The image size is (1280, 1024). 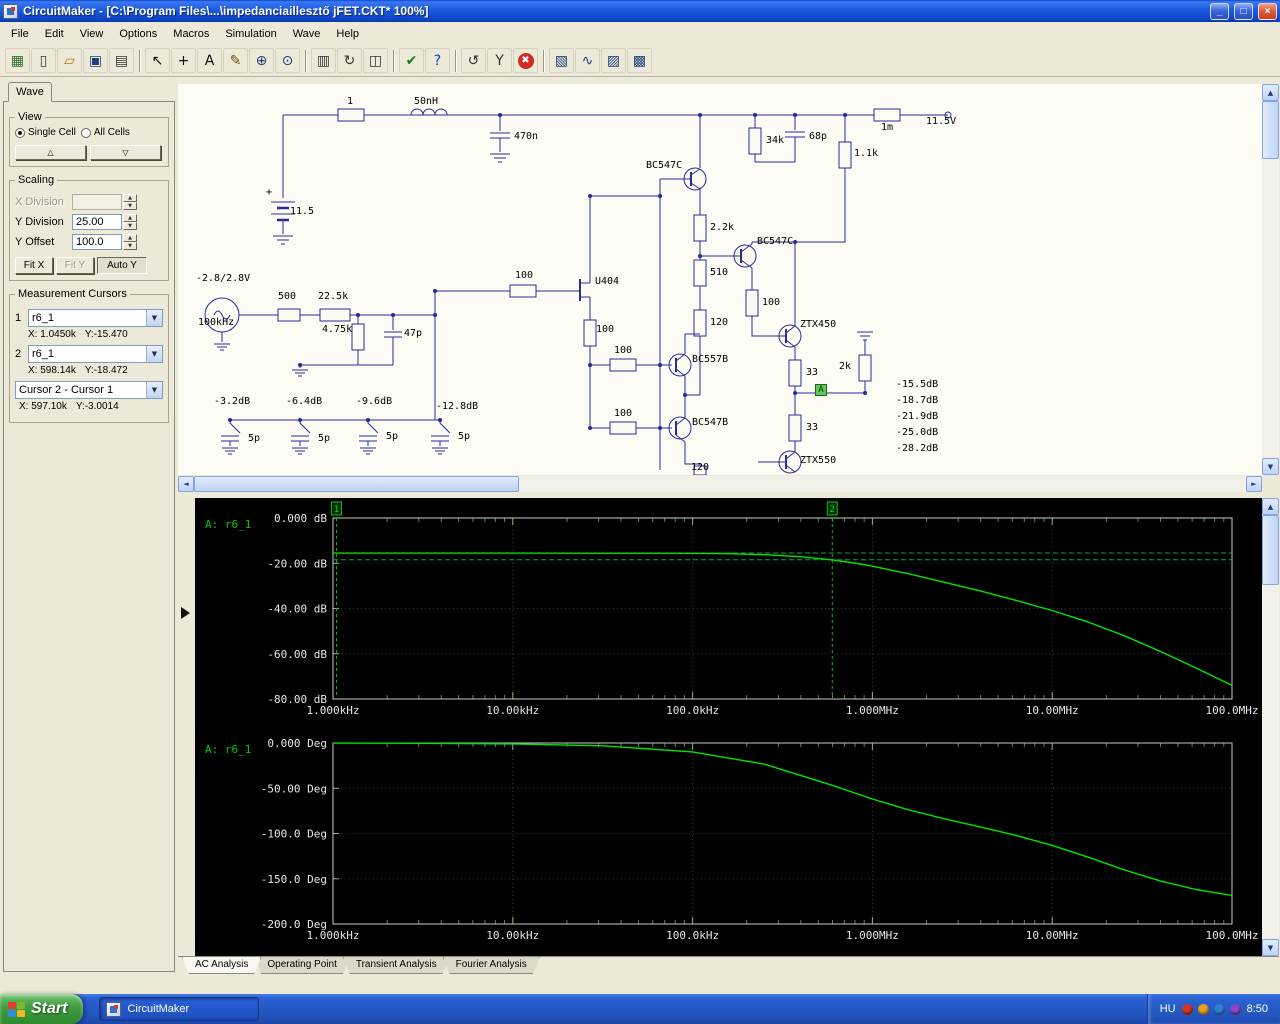 What do you see at coordinates (97, 222) in the screenshot?
I see `y-division-input: 25.00` at bounding box center [97, 222].